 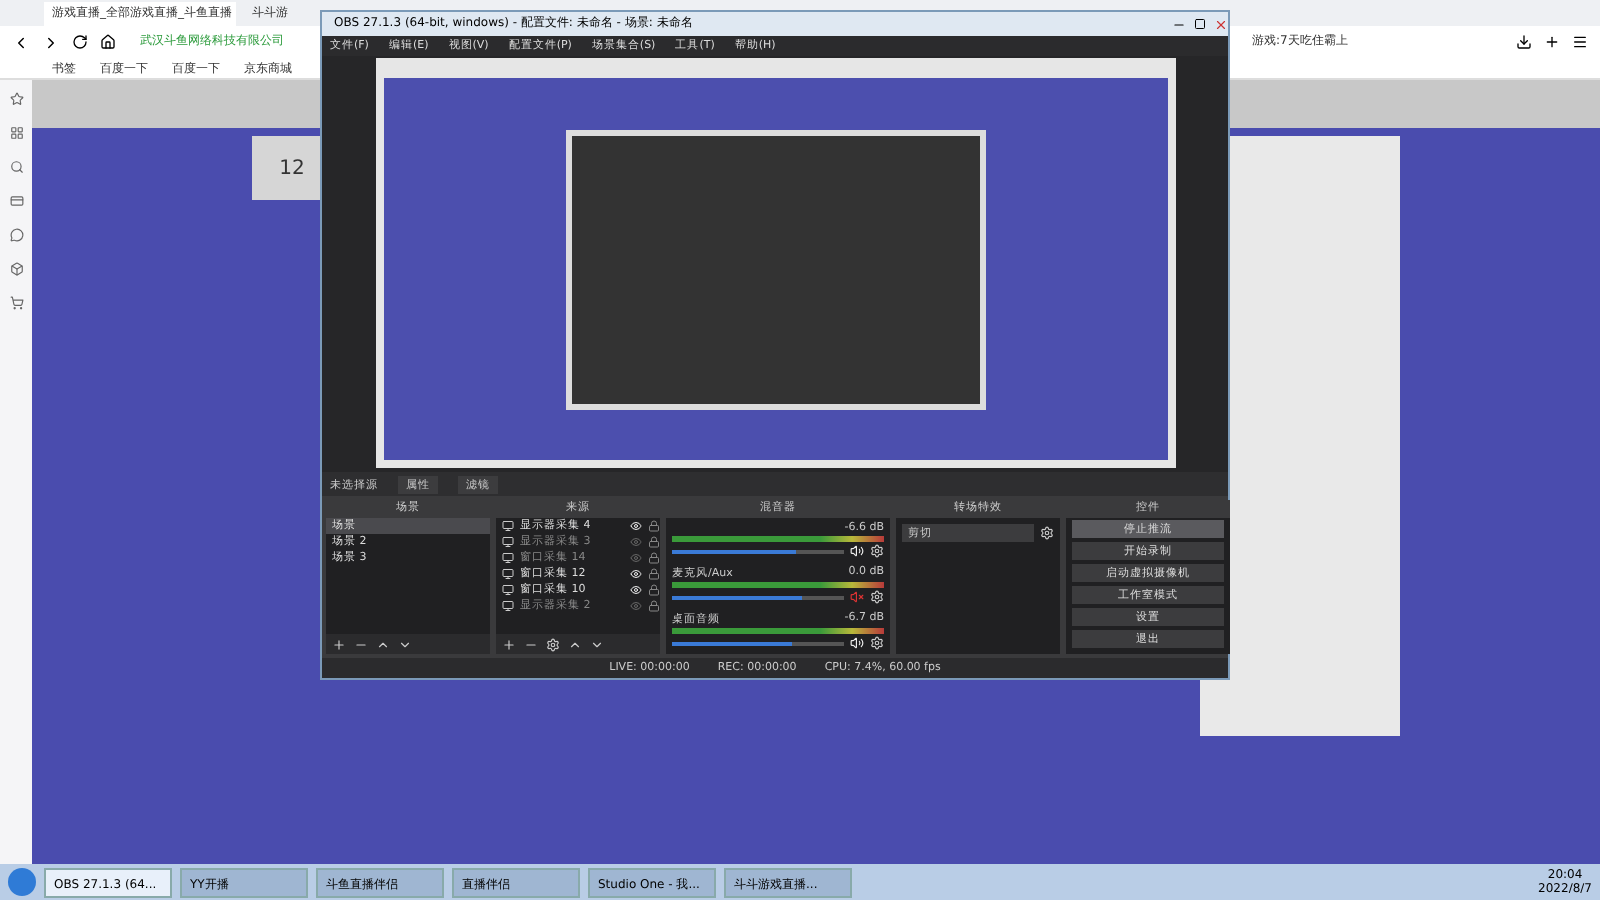 I want to click on forward-icon, so click(x=51, y=42).